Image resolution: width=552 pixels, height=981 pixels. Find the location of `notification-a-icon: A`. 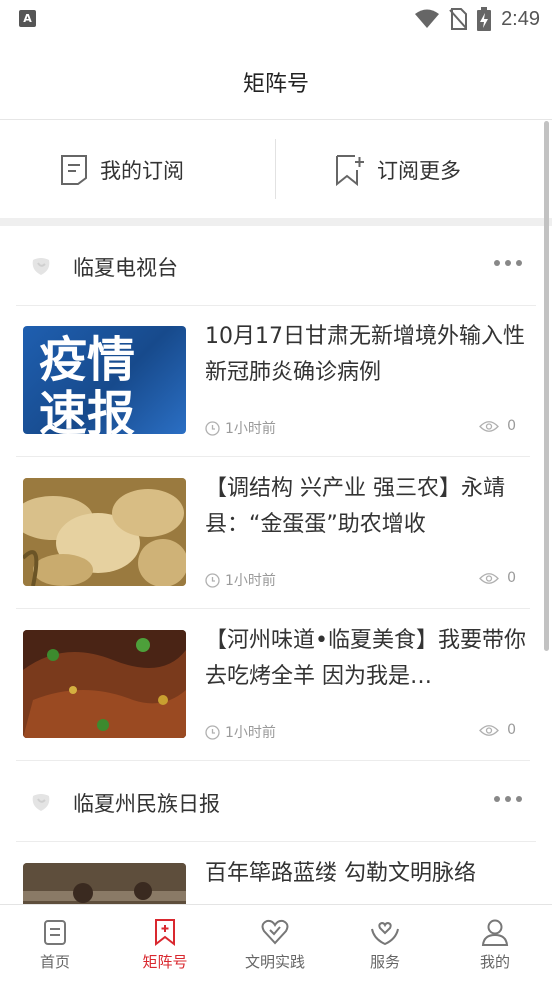

notification-a-icon: A is located at coordinates (27, 18).